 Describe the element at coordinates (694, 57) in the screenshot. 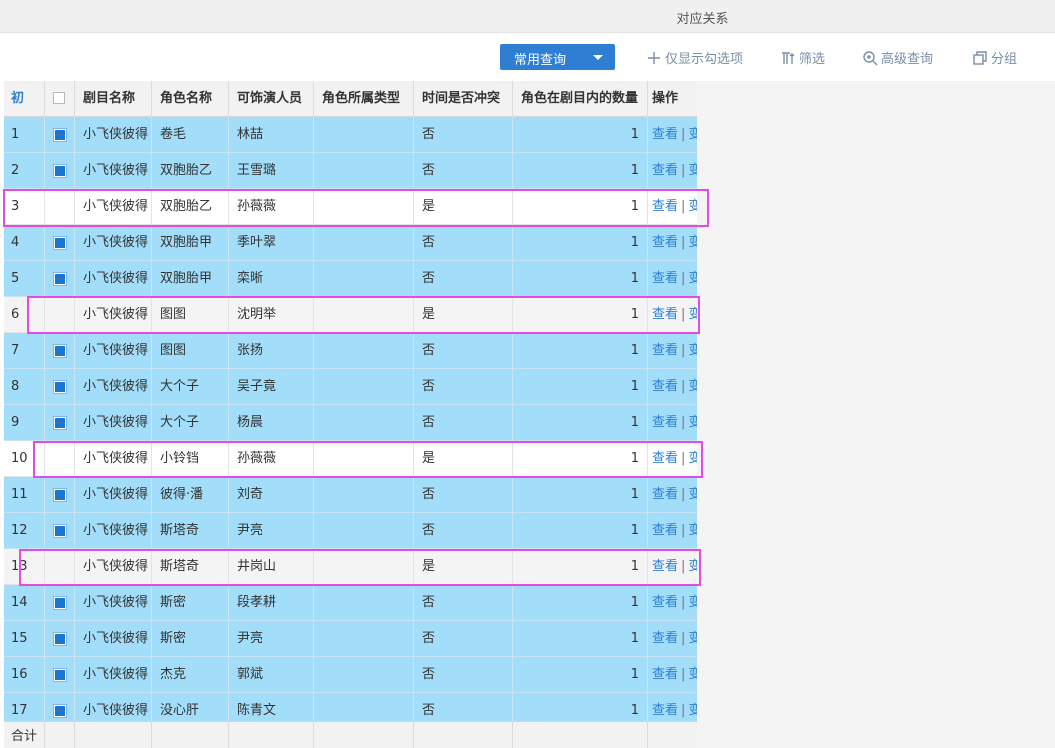

I see `show-checked-button: 仅显示勾选项` at that location.